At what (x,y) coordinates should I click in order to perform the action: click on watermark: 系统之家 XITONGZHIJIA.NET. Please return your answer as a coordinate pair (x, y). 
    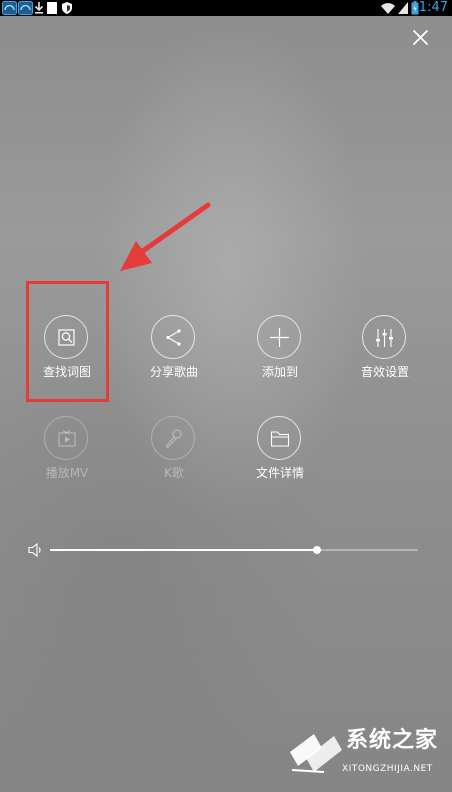
    Looking at the image, I should click on (366, 749).